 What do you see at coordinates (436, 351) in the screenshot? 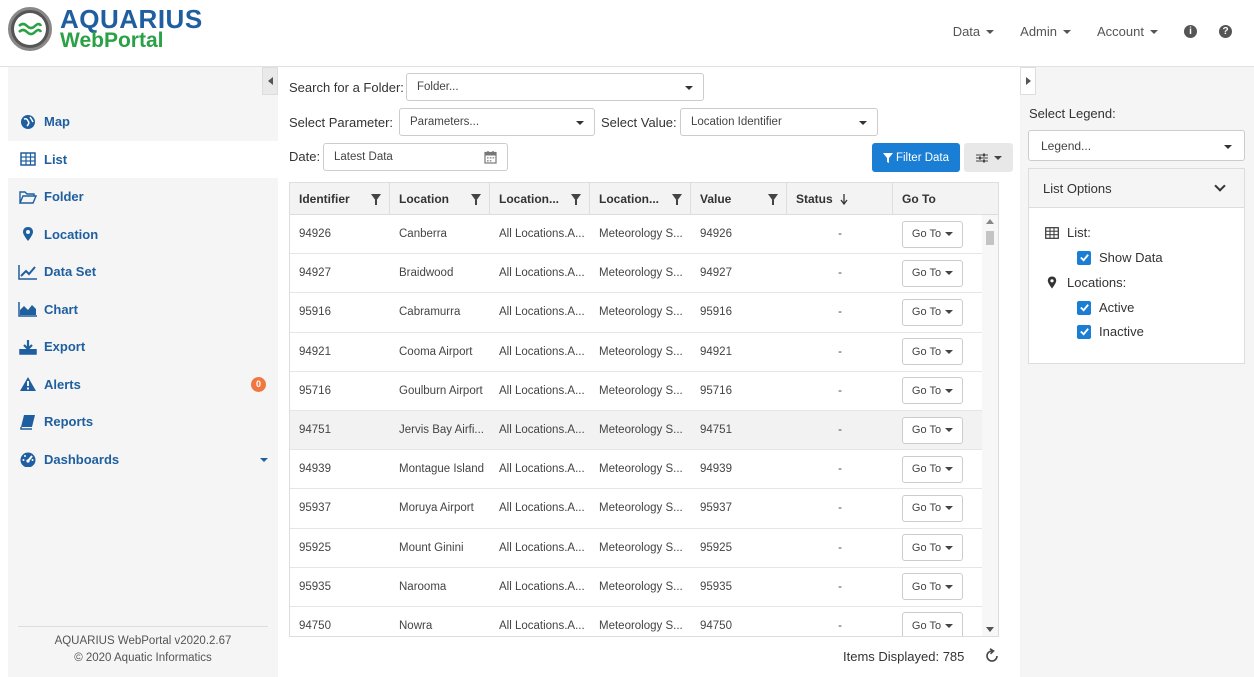
I see `cell-location: Cooma Airport` at bounding box center [436, 351].